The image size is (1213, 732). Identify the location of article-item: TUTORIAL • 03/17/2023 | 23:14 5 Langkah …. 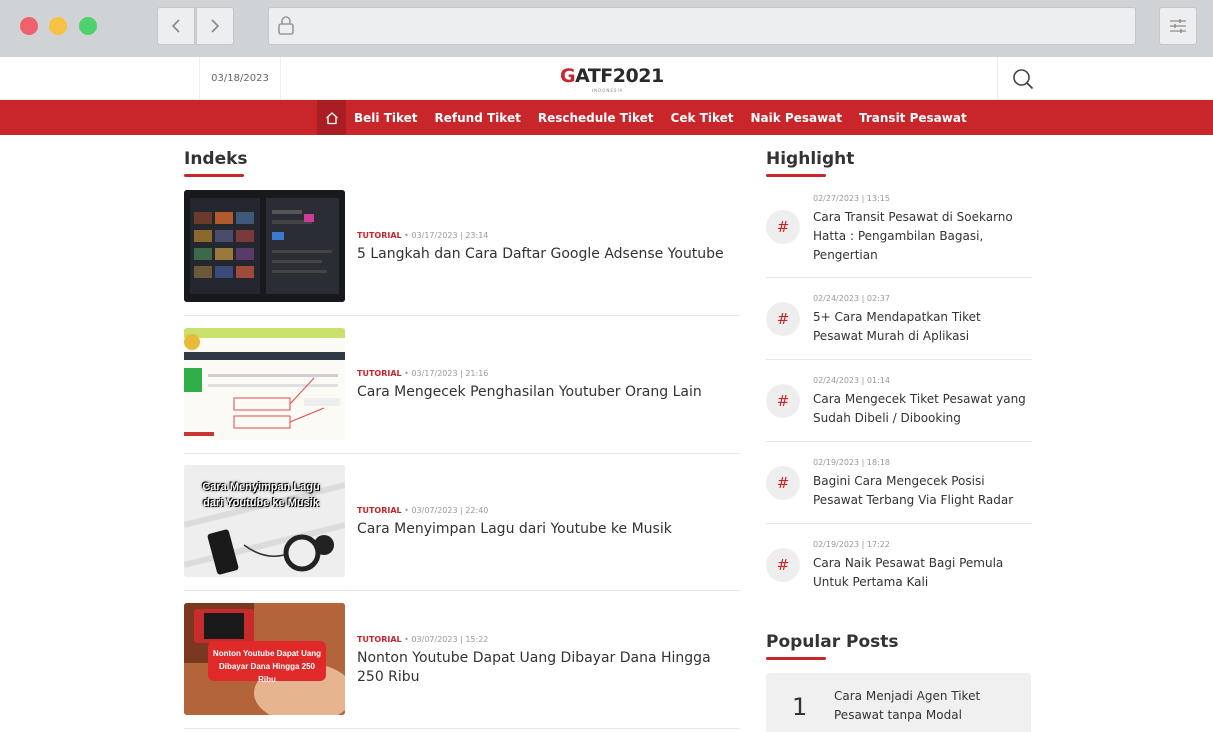
(462, 253).